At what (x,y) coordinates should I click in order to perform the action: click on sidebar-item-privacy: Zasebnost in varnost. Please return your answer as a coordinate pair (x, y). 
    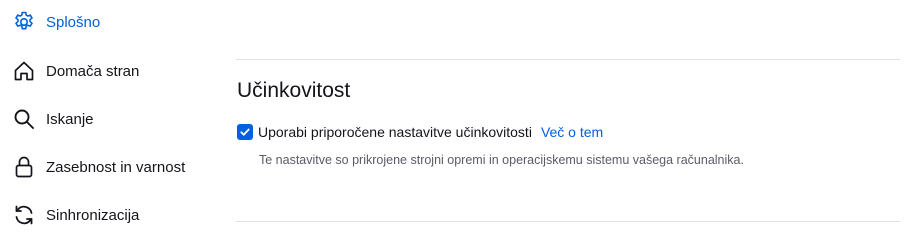
    Looking at the image, I should click on (98, 167).